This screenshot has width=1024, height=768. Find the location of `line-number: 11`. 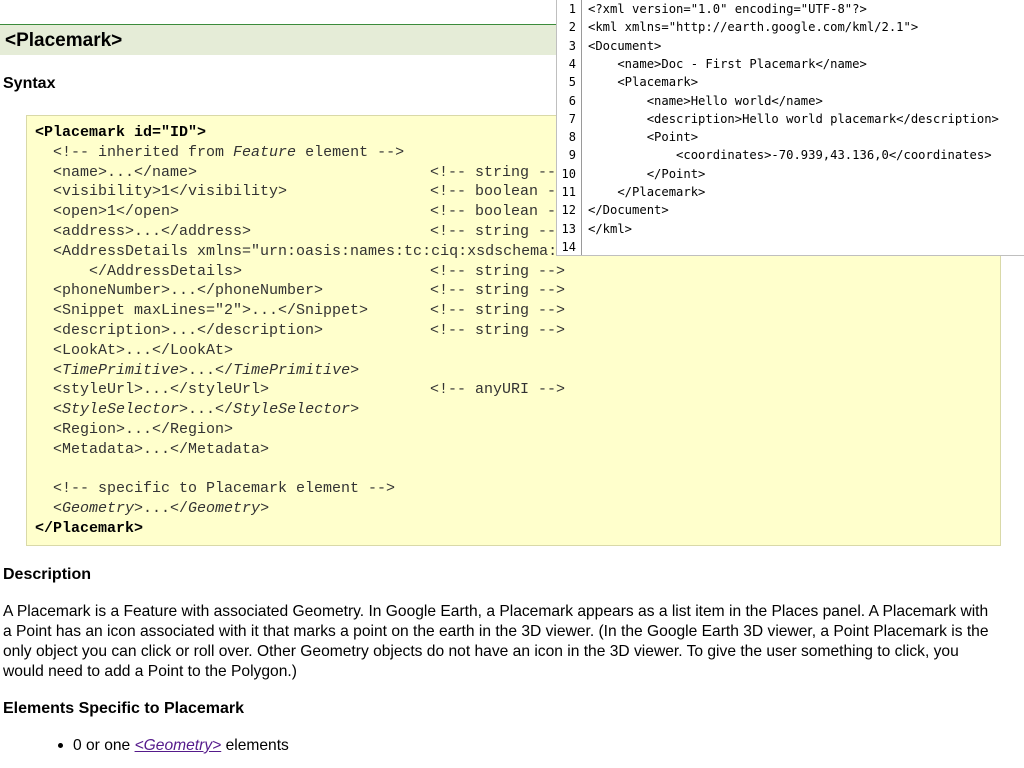

line-number: 11 is located at coordinates (568, 192).